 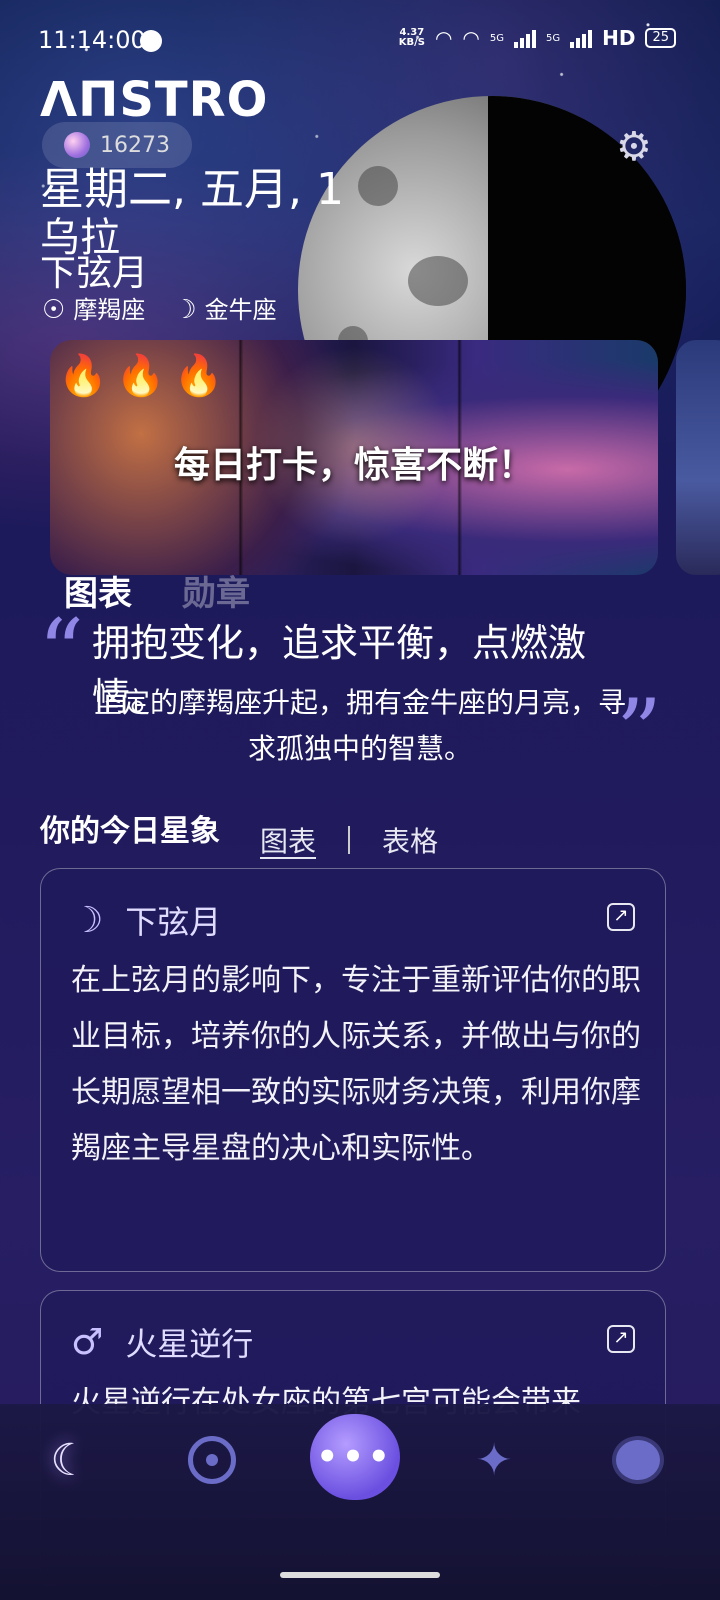 I want to click on view-table-tab: 表格, so click(x=410, y=840).